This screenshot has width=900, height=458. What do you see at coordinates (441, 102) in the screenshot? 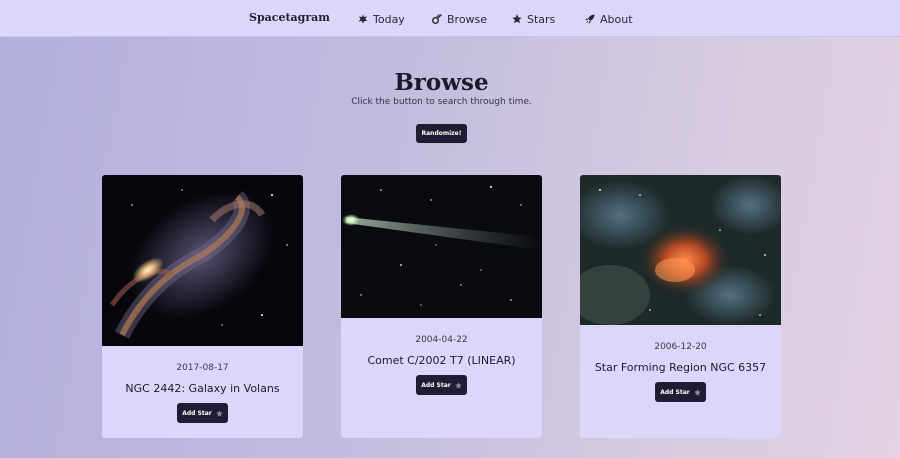
I see `page-subtitle: Click the button to search through time.` at bounding box center [441, 102].